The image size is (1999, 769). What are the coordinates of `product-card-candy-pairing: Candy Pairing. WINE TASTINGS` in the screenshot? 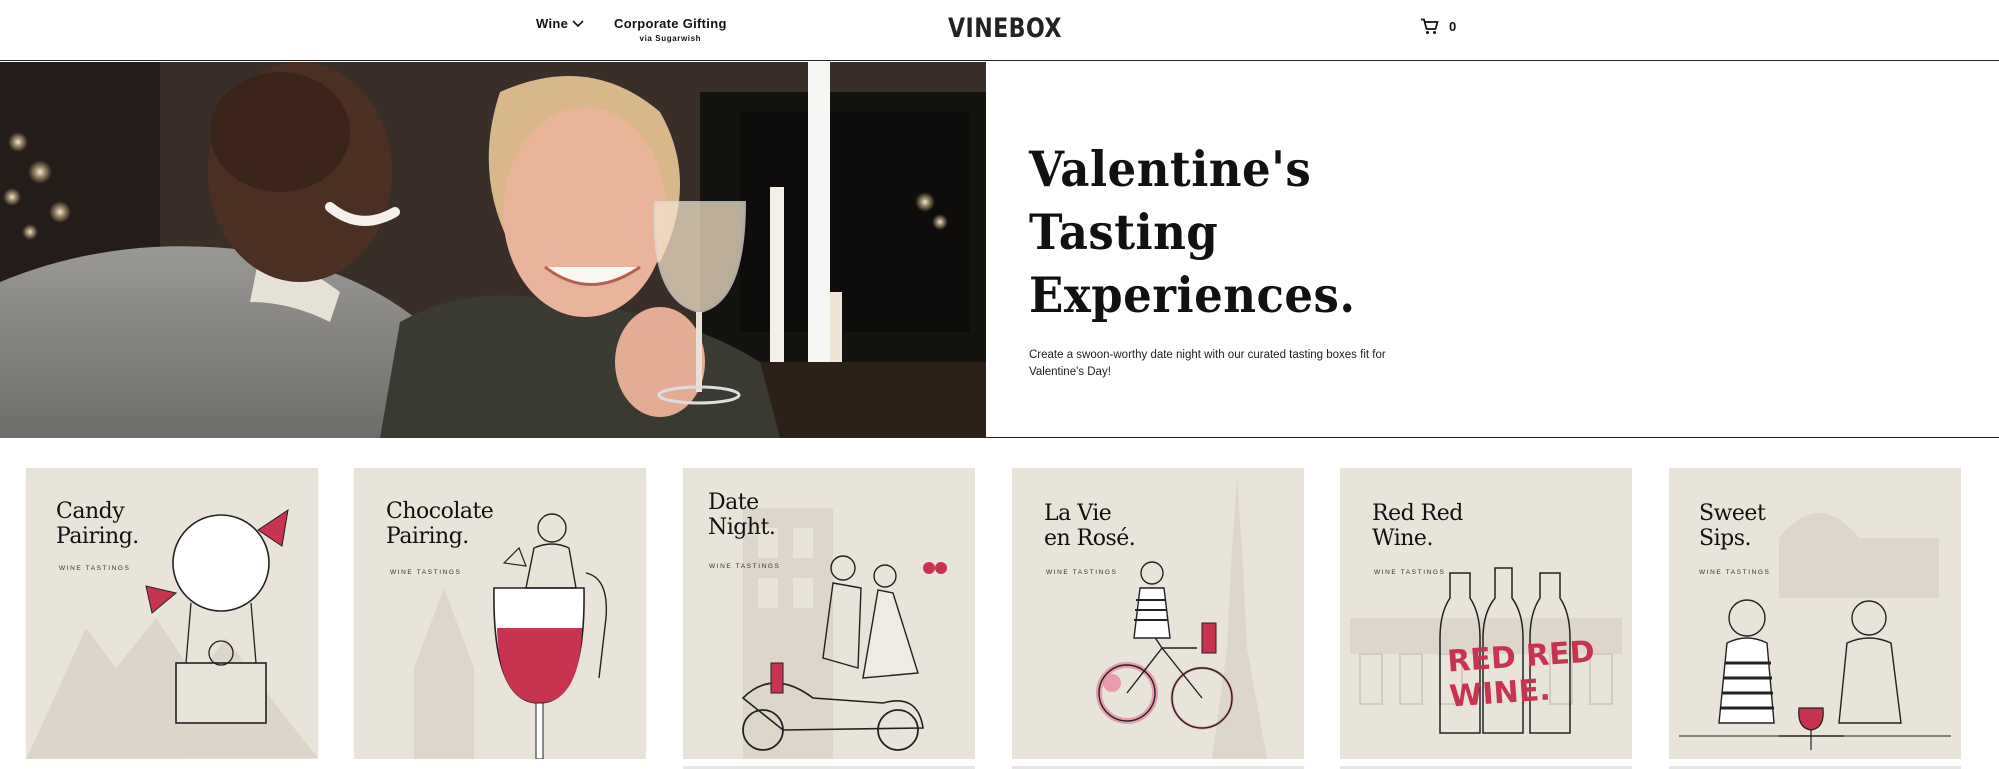 It's located at (172, 613).